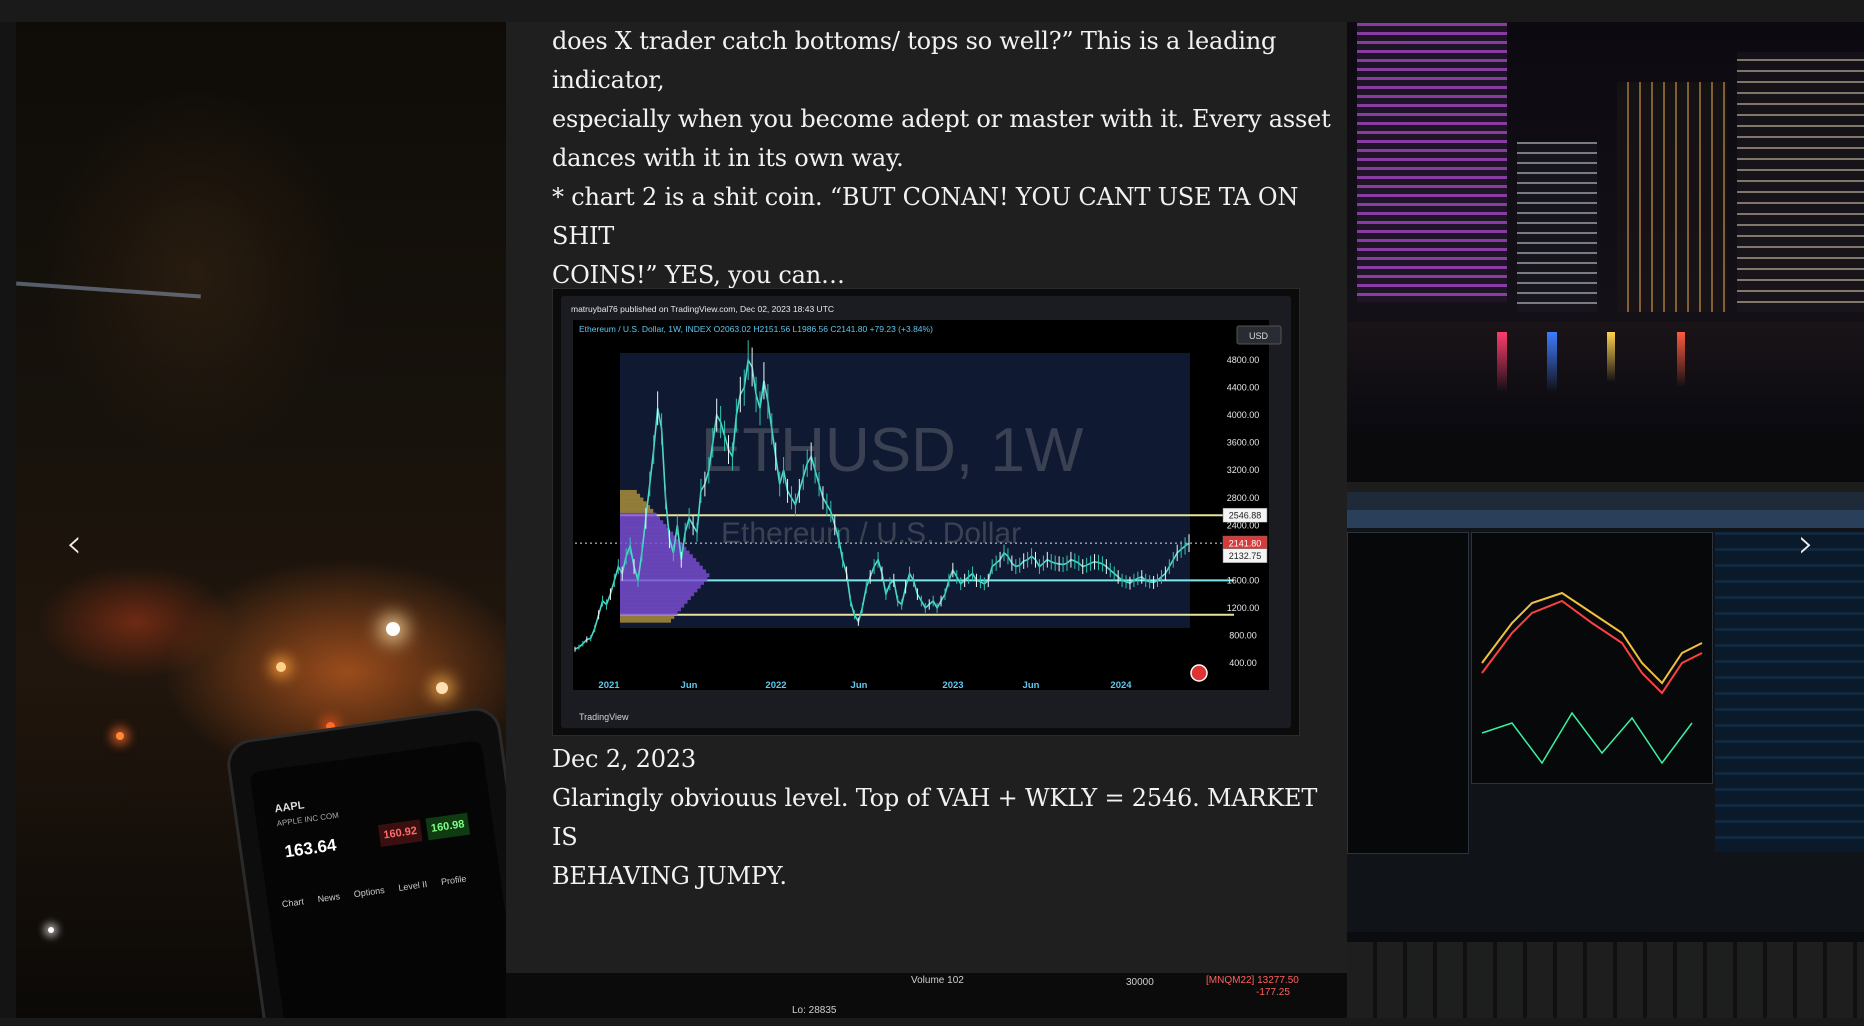  I want to click on phone-tab: Level II, so click(412, 885).